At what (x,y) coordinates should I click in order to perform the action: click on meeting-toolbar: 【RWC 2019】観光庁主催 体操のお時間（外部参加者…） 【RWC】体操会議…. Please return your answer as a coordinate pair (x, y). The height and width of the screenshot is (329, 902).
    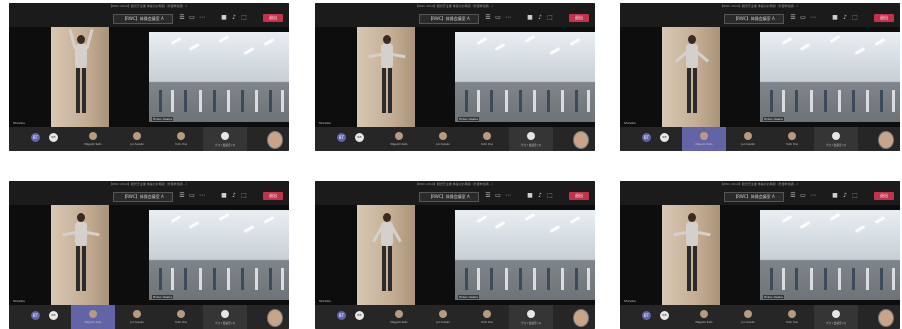
    Looking at the image, I should click on (455, 193).